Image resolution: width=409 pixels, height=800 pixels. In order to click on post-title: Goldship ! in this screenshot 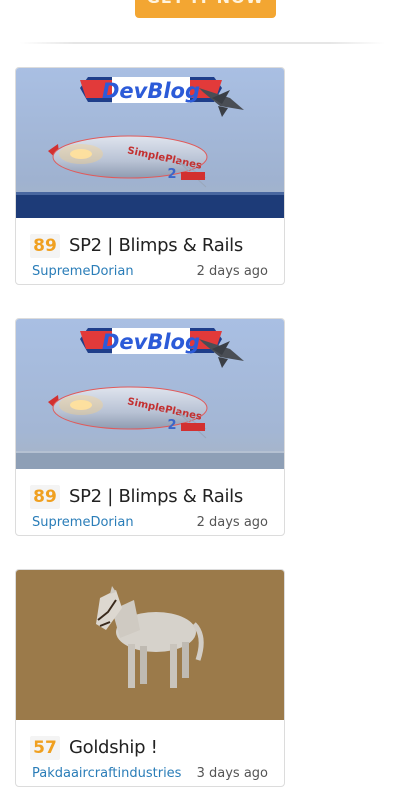, I will do `click(113, 748)`.